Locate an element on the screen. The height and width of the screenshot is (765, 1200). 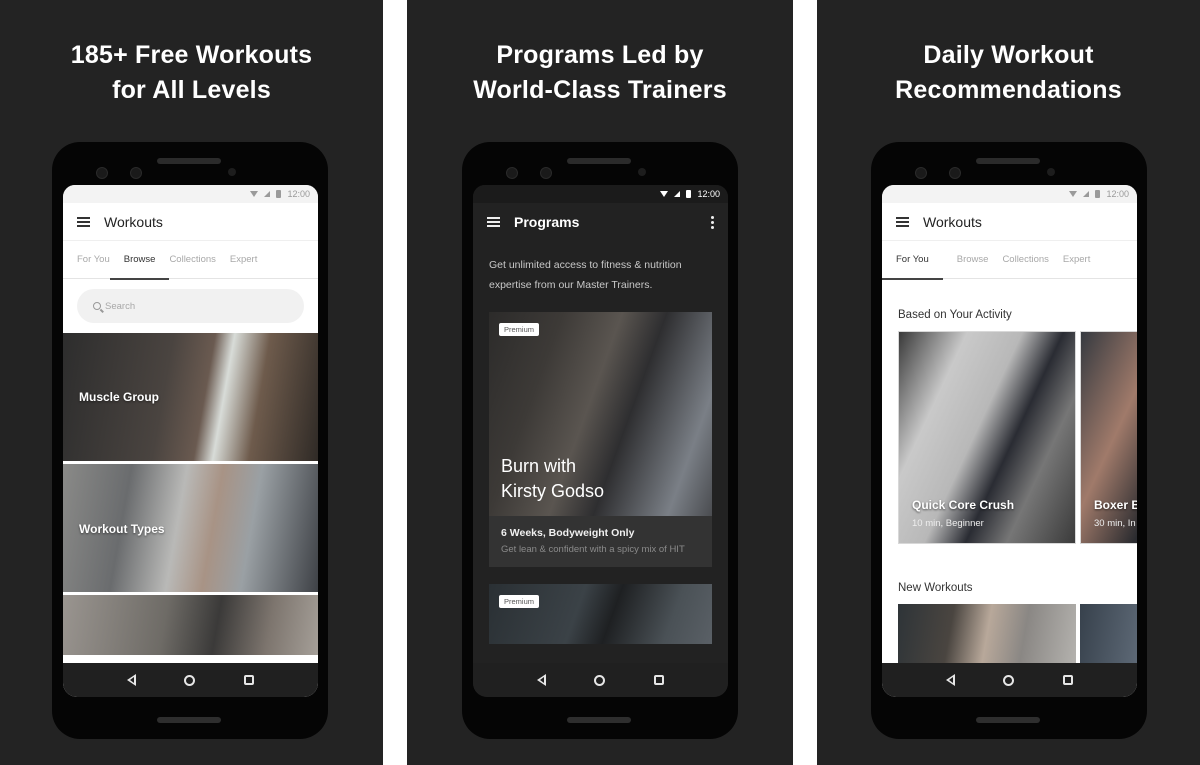
signal-icon is located at coordinates (267, 194).